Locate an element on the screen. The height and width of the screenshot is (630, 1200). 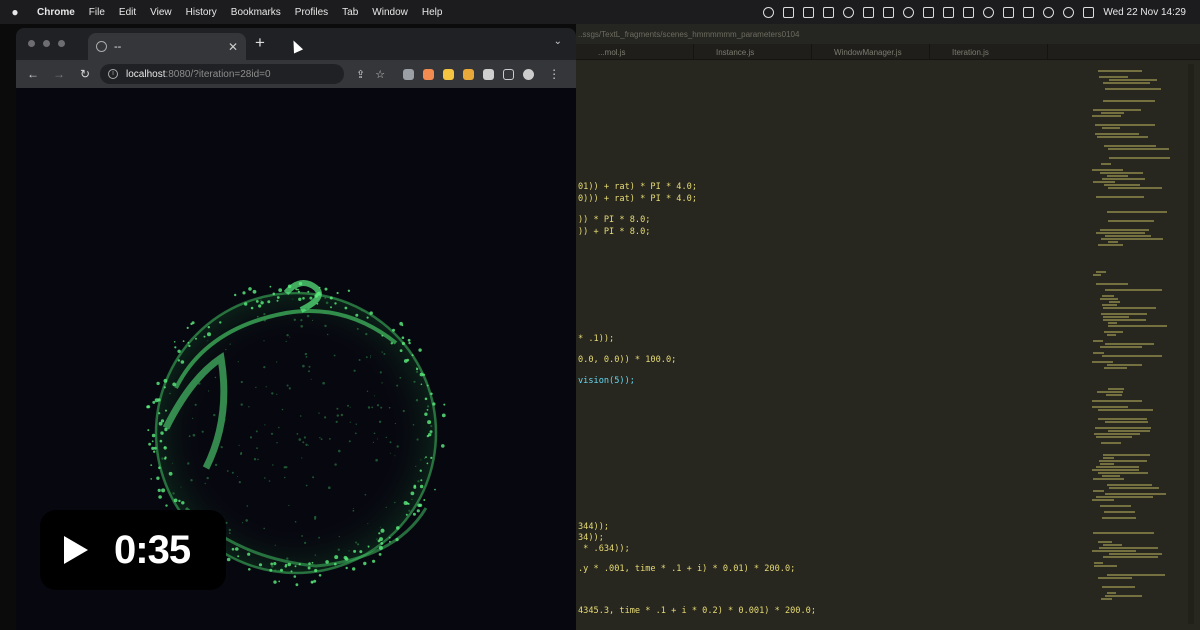
record-icon is located at coordinates (989, 12).